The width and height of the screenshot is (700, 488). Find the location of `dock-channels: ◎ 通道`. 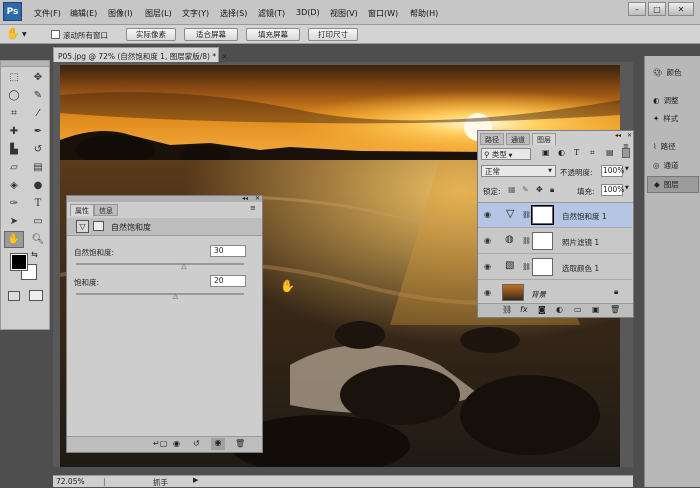

dock-channels: ◎ 通道 is located at coordinates (673, 165).